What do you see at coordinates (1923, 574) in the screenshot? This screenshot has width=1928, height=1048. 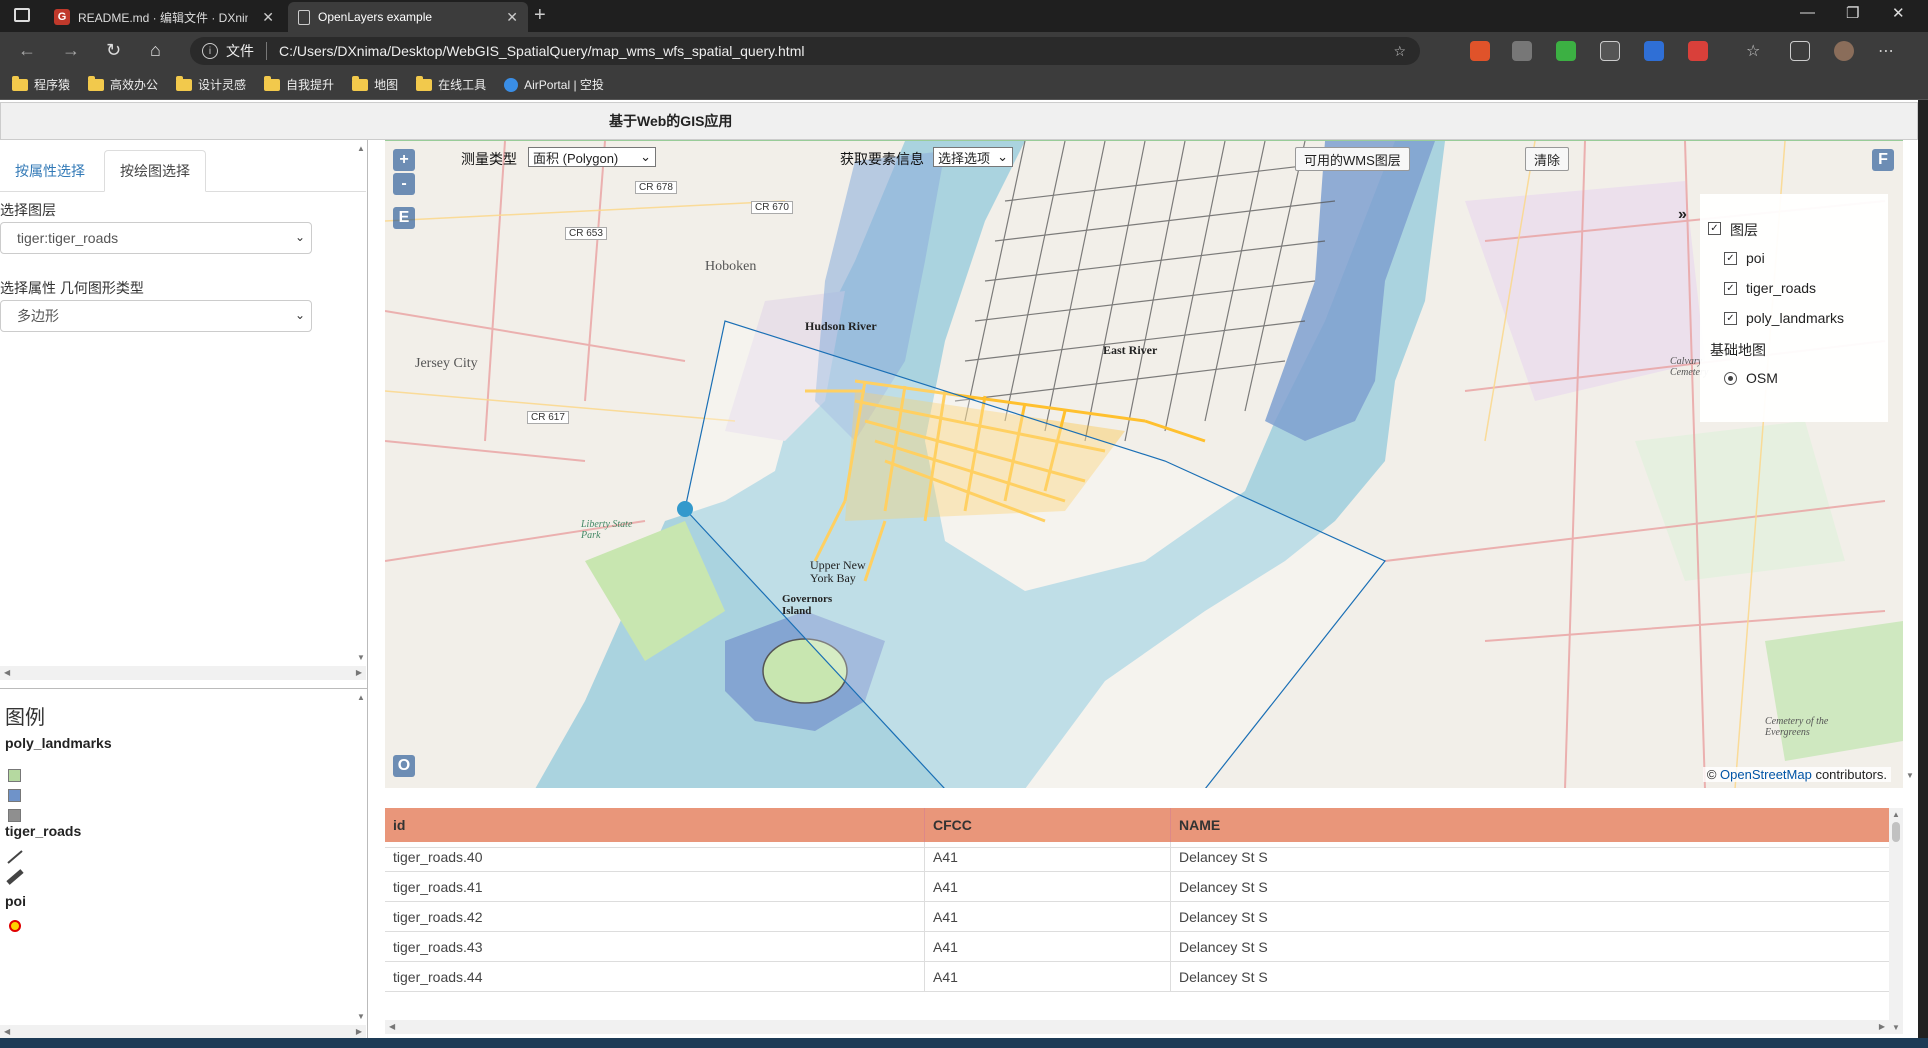 I see `window-edge` at bounding box center [1923, 574].